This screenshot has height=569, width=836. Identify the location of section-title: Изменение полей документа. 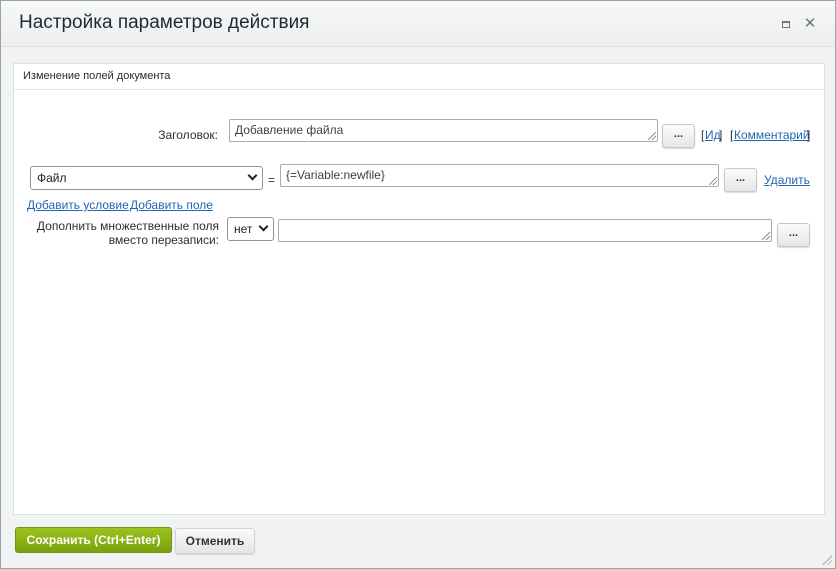
(419, 77).